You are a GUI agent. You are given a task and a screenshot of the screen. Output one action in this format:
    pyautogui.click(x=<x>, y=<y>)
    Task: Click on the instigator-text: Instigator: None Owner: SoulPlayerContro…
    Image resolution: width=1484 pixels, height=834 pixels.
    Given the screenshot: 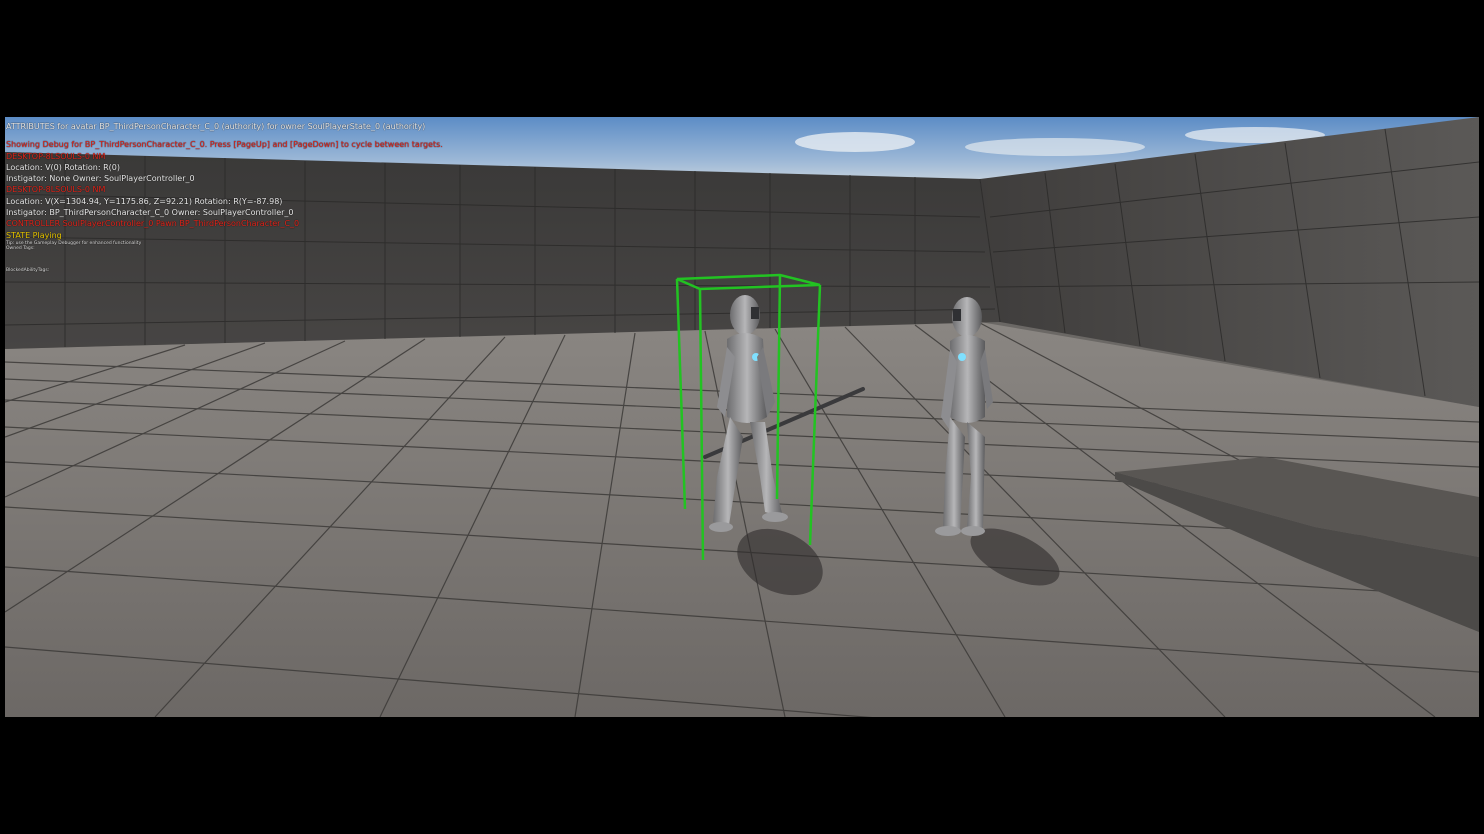 What is the action you would take?
    pyautogui.click(x=100, y=179)
    